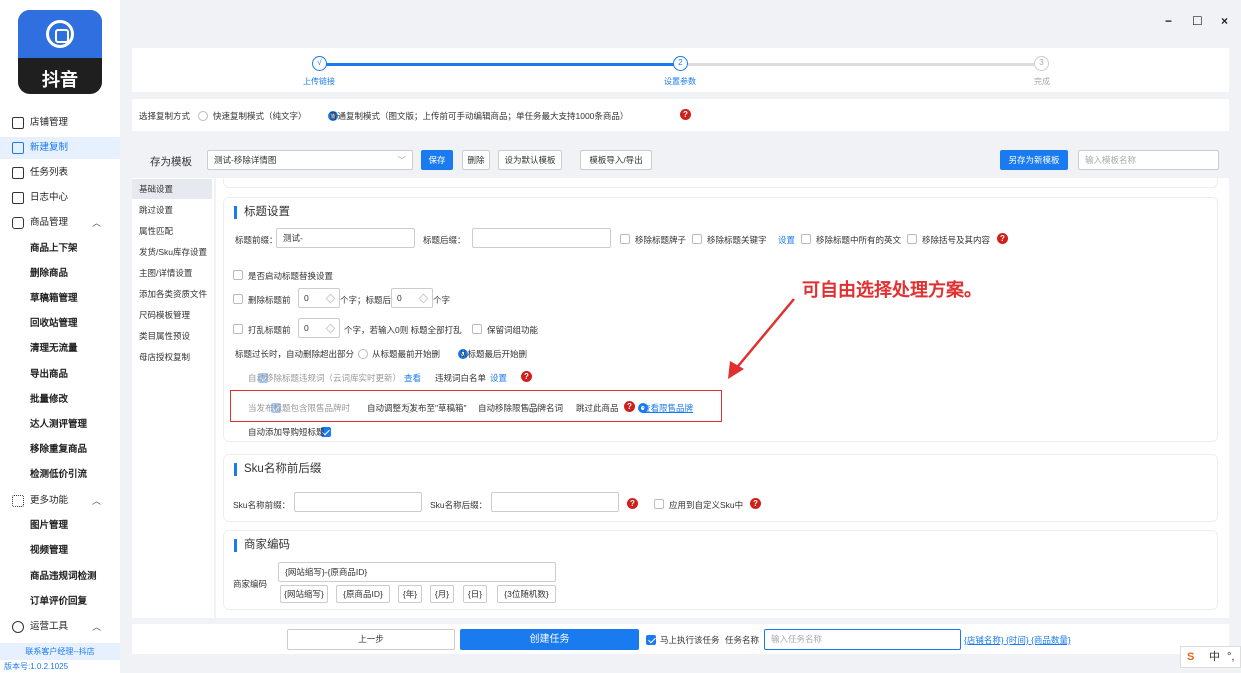  I want to click on tag-original-id: {原商品ID}, so click(363, 594).